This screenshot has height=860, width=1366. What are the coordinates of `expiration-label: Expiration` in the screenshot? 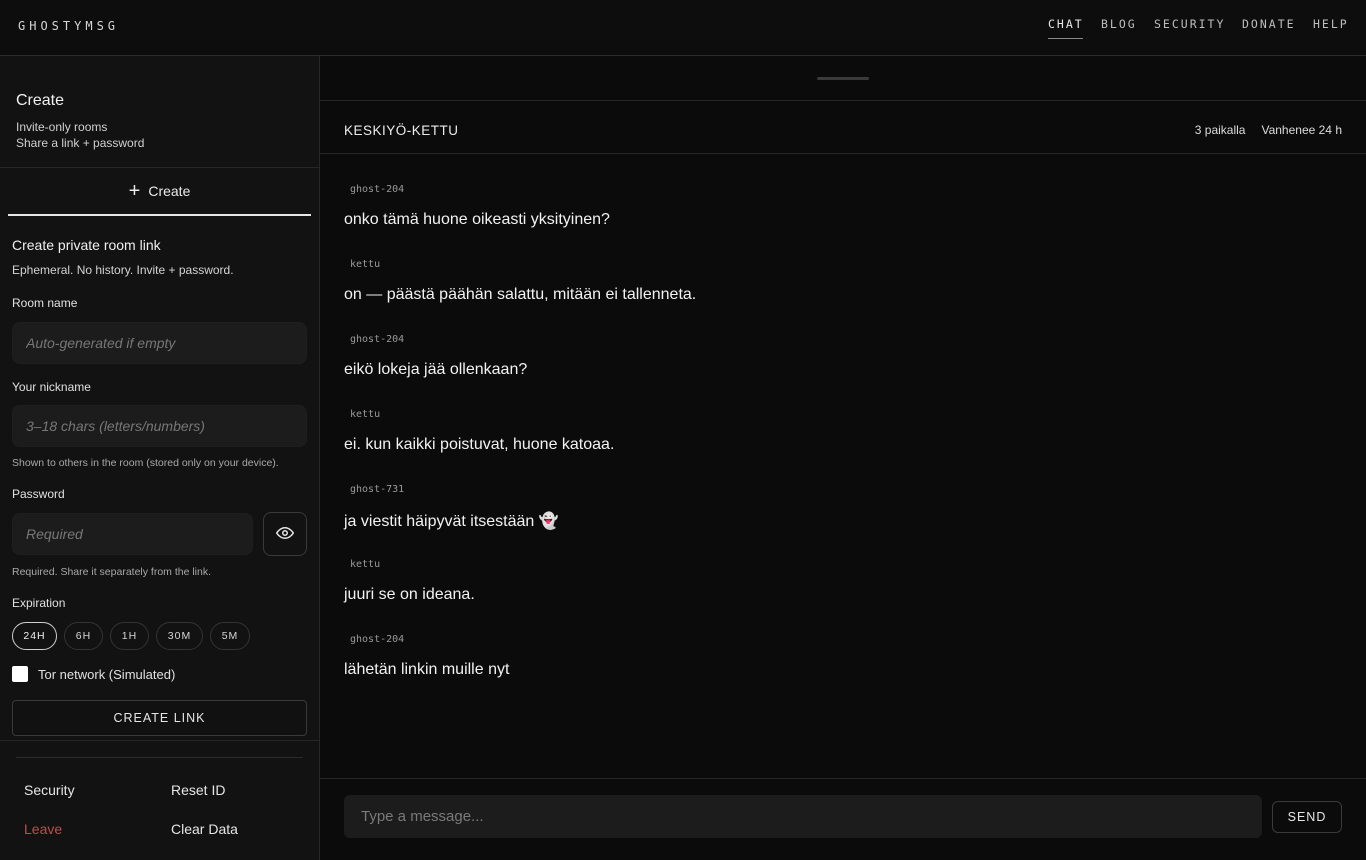 It's located at (39, 603).